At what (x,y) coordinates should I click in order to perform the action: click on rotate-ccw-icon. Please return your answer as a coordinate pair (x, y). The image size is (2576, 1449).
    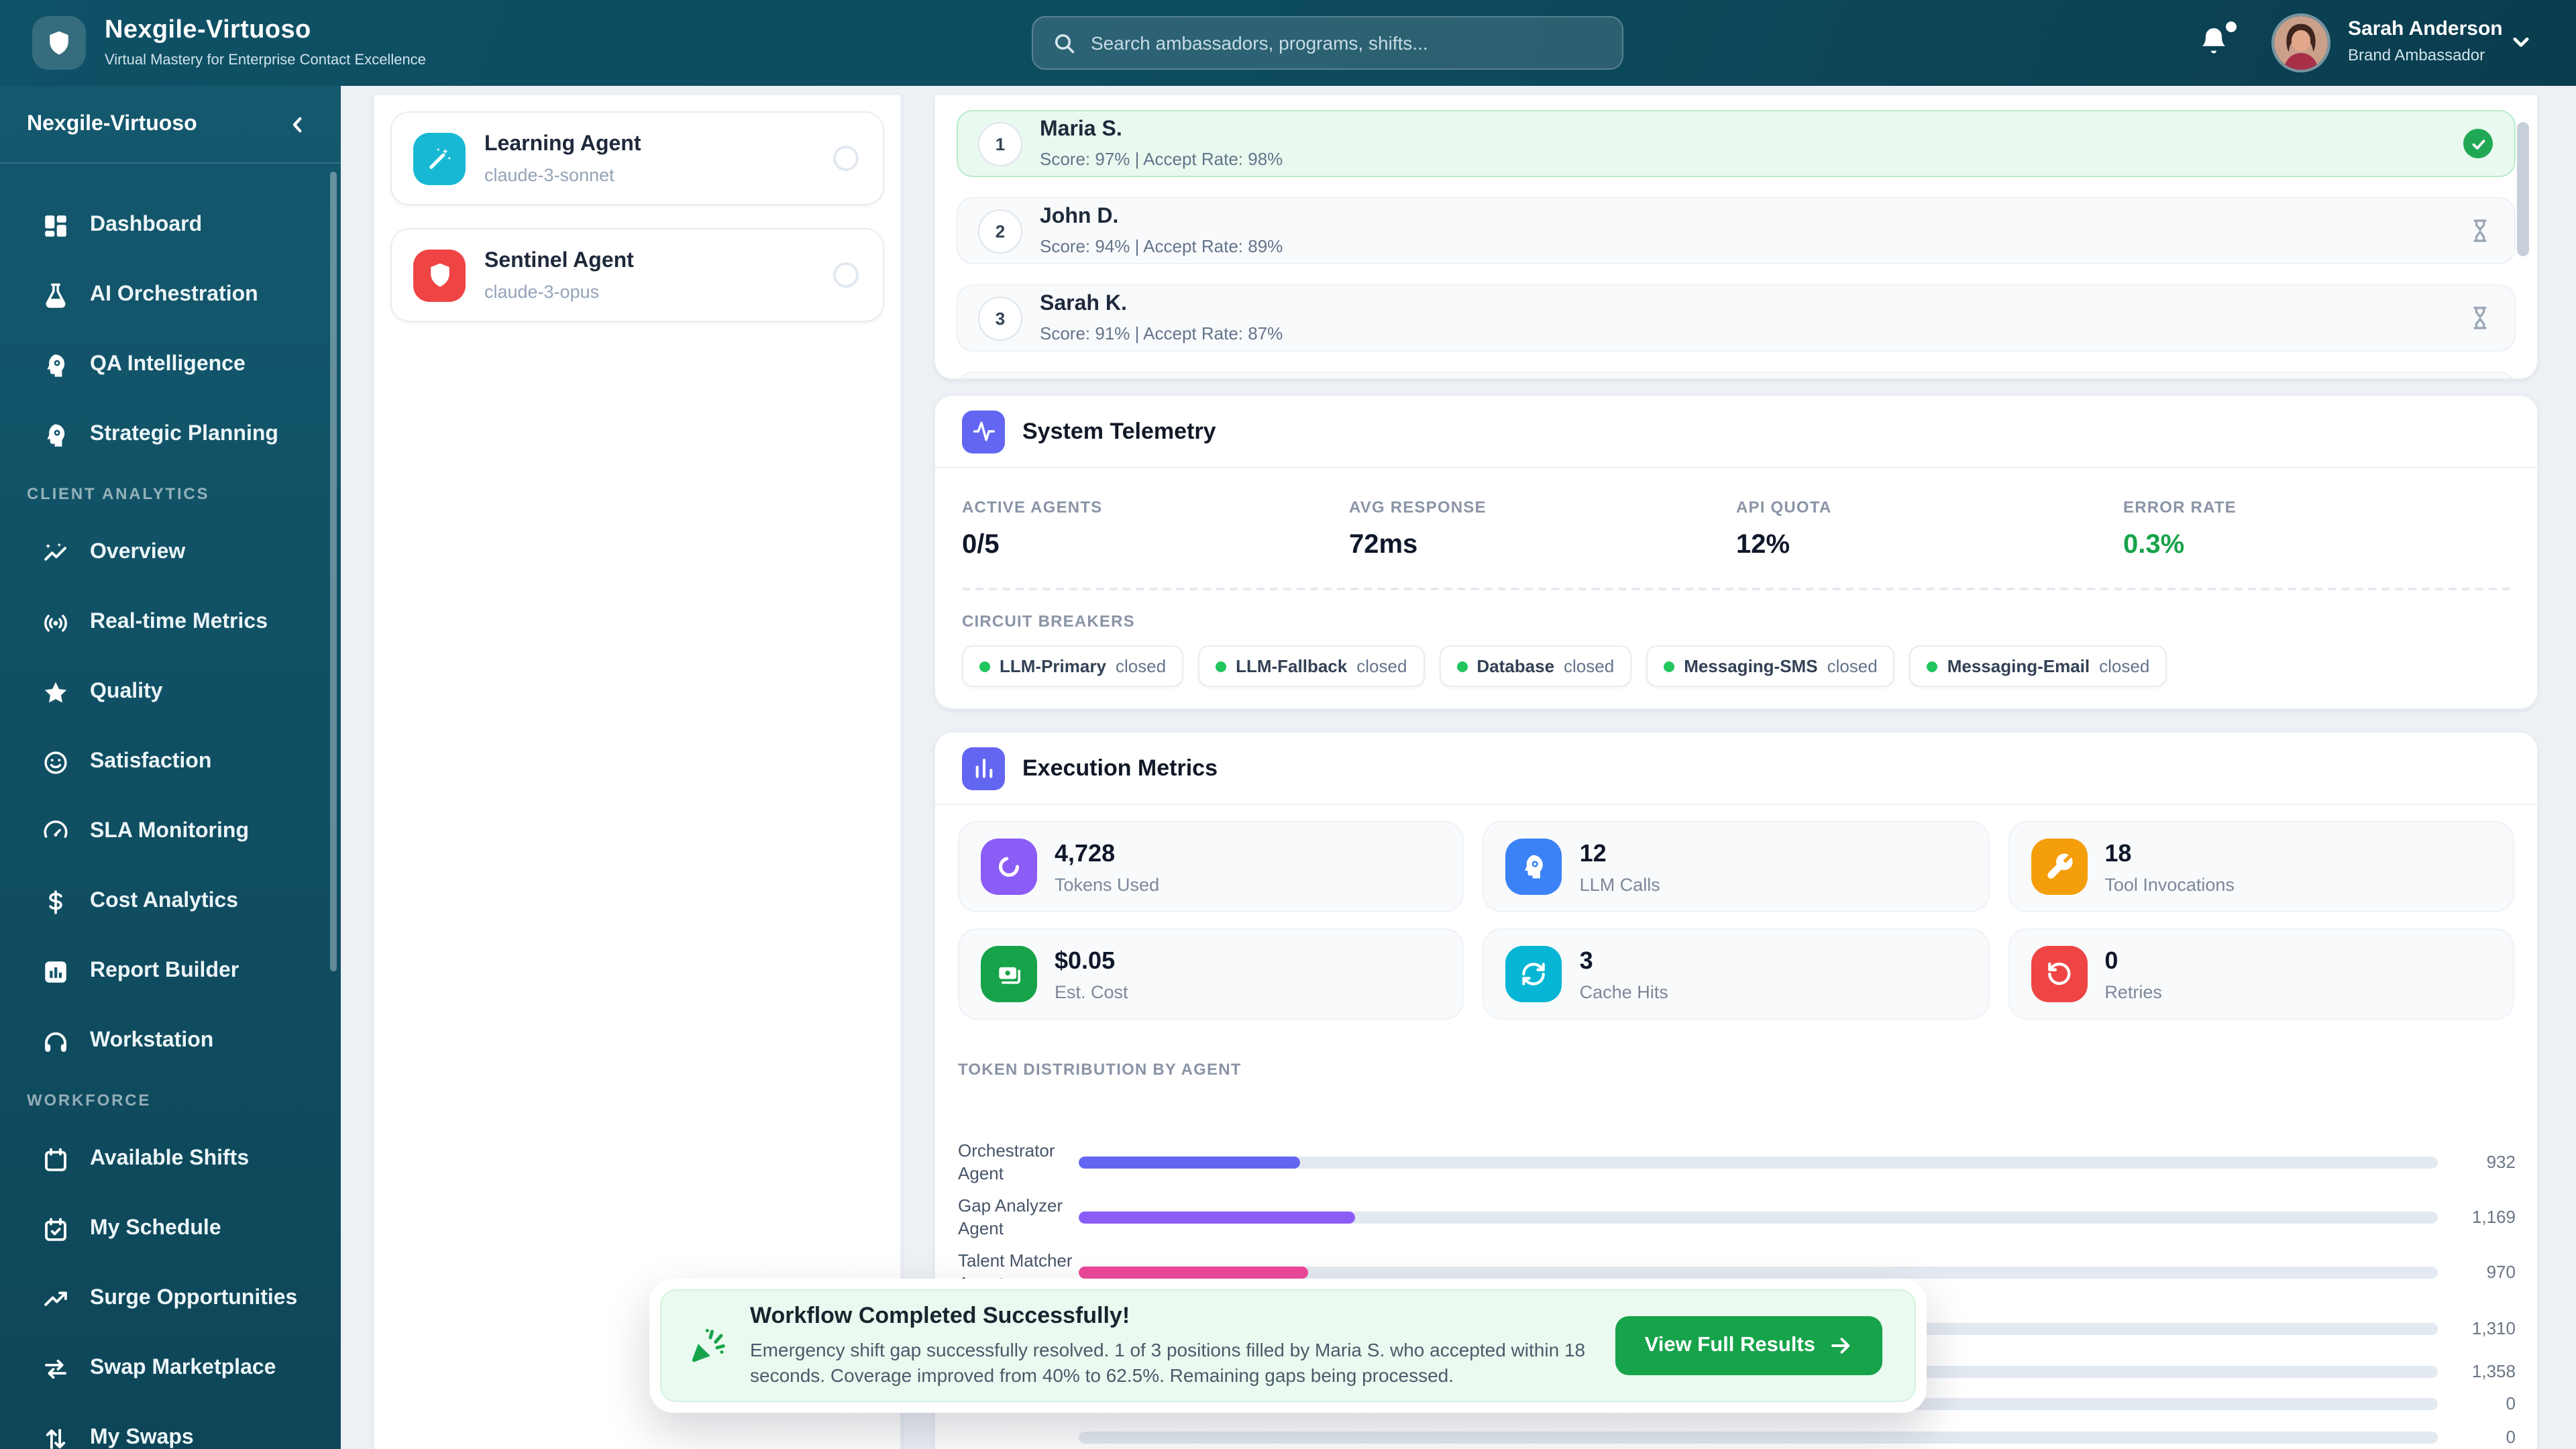
    Looking at the image, I should click on (2059, 974).